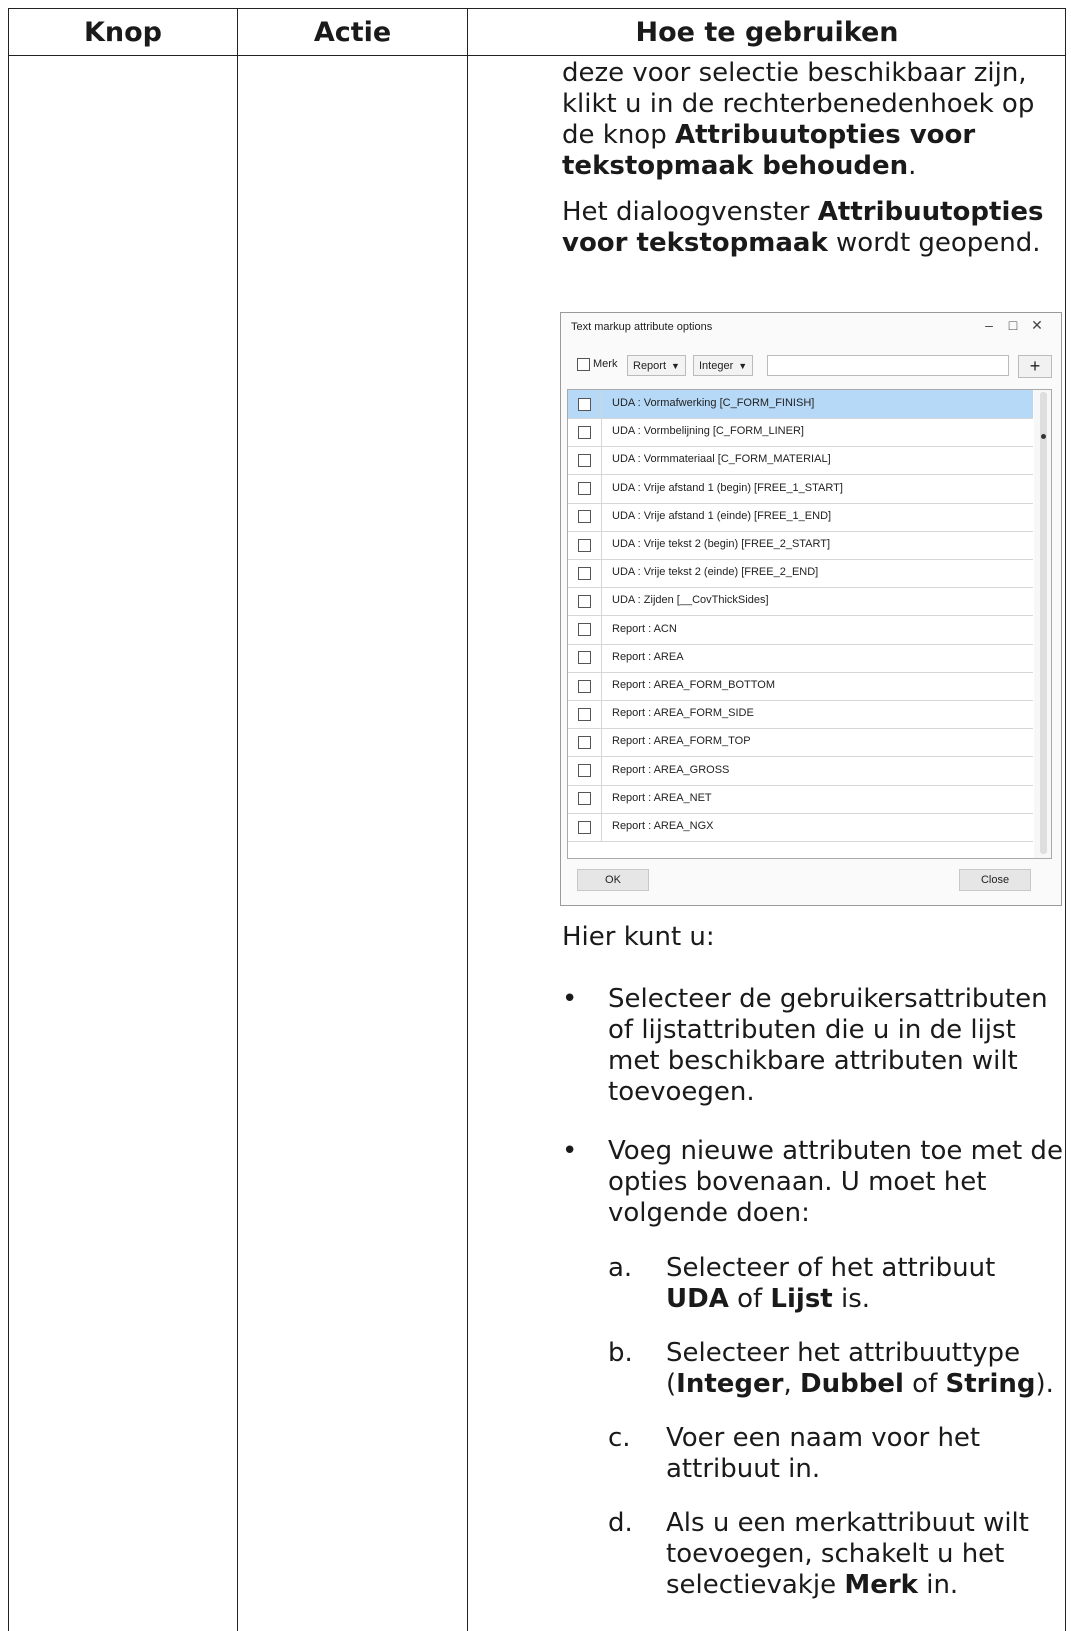 The height and width of the screenshot is (1631, 1071). I want to click on attribute-list-row: UDA : Vormmateriaal [C_FORM_MATERIAL], so click(800, 461).